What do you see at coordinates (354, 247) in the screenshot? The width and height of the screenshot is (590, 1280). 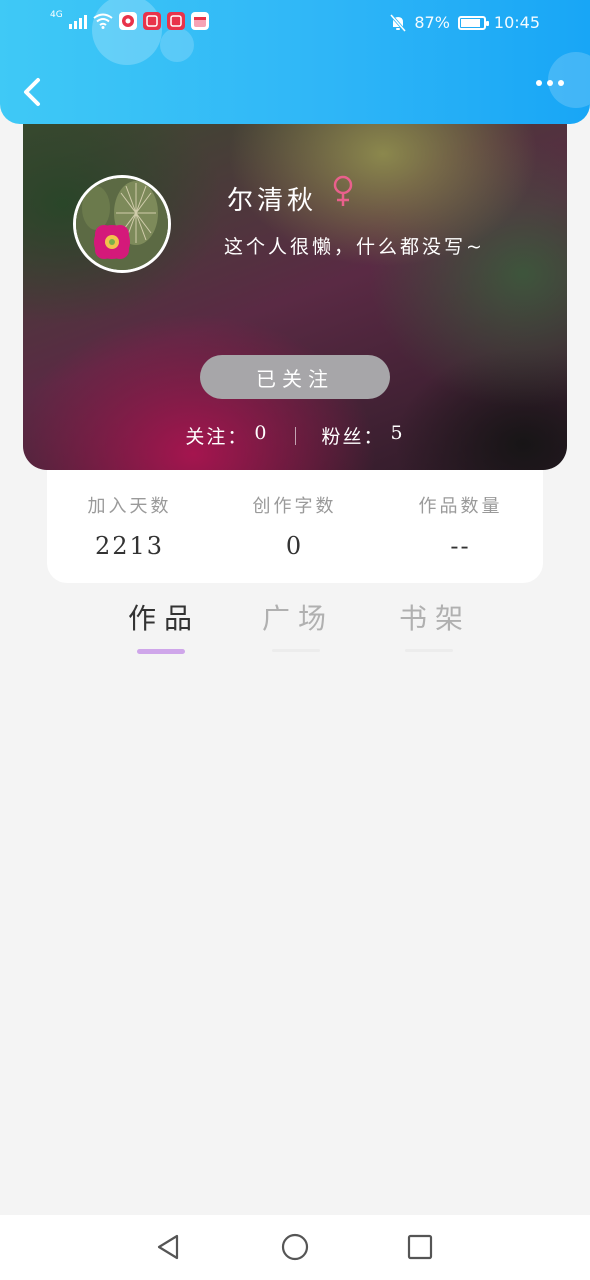 I see `user-bio: 这个人很懒，什么都没写~` at bounding box center [354, 247].